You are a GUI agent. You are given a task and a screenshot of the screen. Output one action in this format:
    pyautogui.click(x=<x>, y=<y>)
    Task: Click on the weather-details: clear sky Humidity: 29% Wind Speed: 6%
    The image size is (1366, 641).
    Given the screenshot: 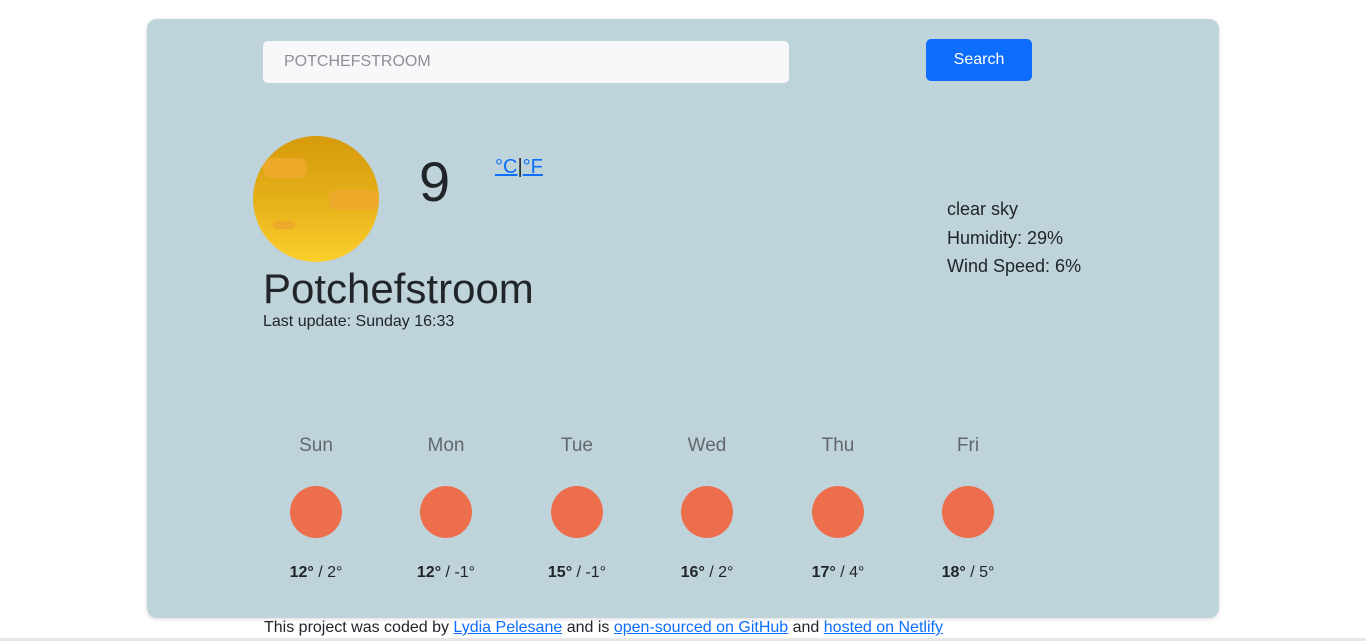 What is the action you would take?
    pyautogui.click(x=1014, y=238)
    